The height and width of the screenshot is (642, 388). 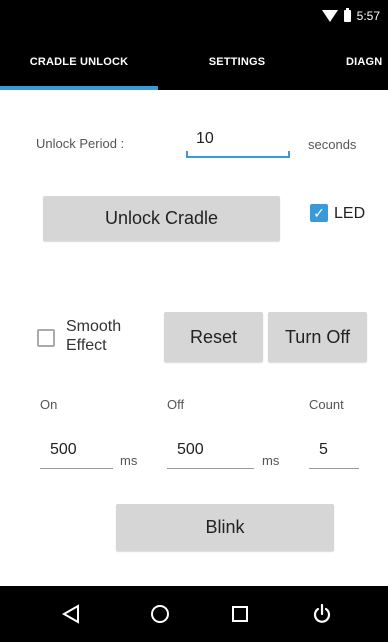 I want to click on on-label: On, so click(x=49, y=404).